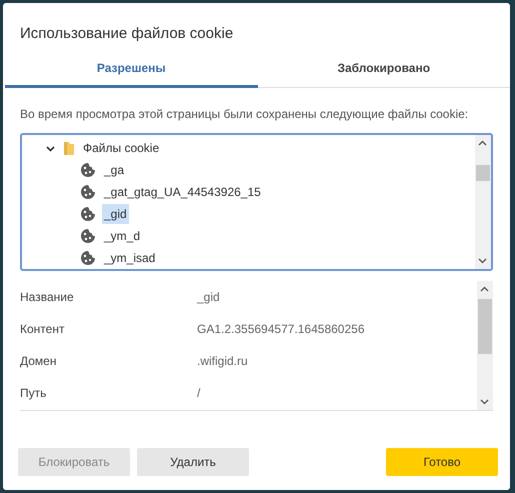  What do you see at coordinates (121, 148) in the screenshot?
I see `tree-item: Файлы cookie` at bounding box center [121, 148].